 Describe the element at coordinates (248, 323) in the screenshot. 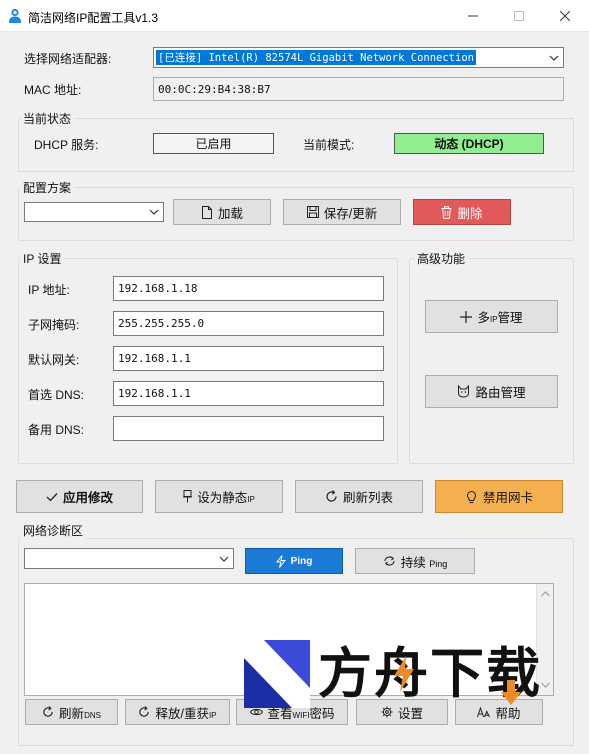

I see `subnet-mask-input: 255.255.255.0` at that location.